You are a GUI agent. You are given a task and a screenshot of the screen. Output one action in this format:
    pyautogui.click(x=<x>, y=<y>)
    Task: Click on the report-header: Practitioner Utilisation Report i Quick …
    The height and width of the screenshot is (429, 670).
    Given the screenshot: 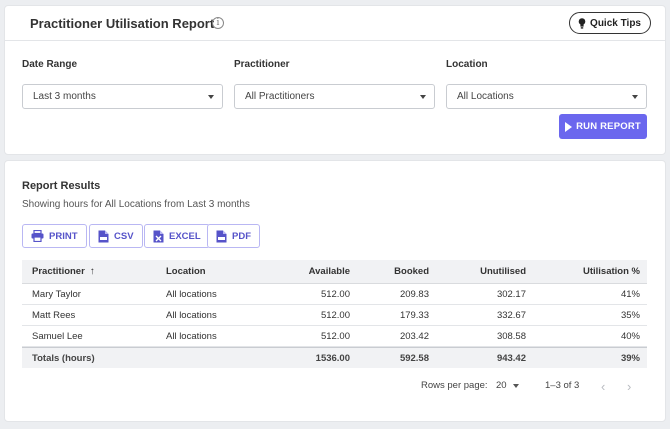 What is the action you would take?
    pyautogui.click(x=335, y=23)
    